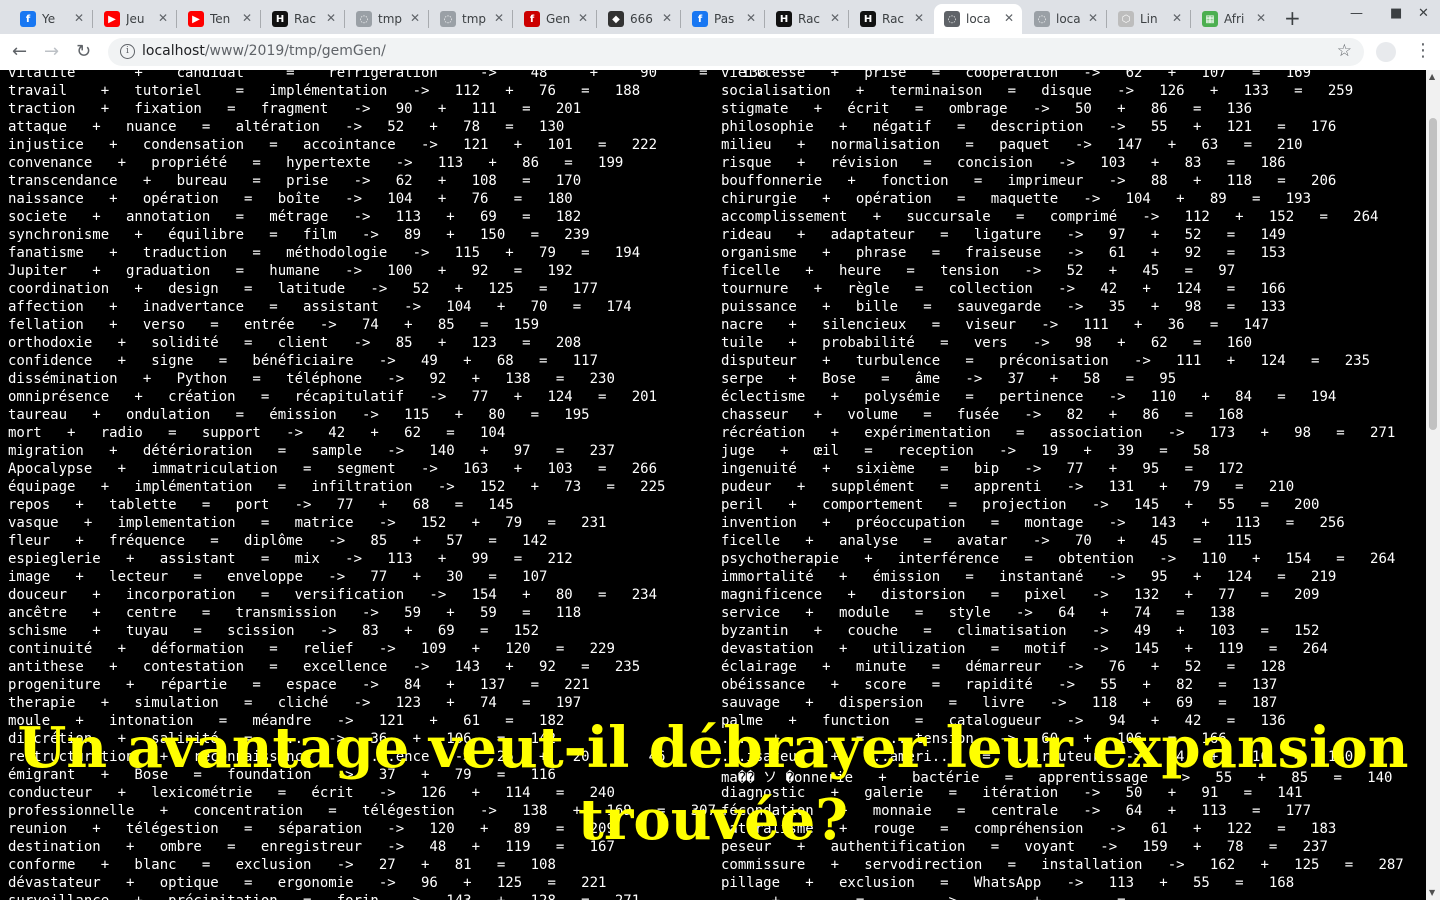  Describe the element at coordinates (1433, 274) in the screenshot. I see `scrollbar-thumb` at that location.